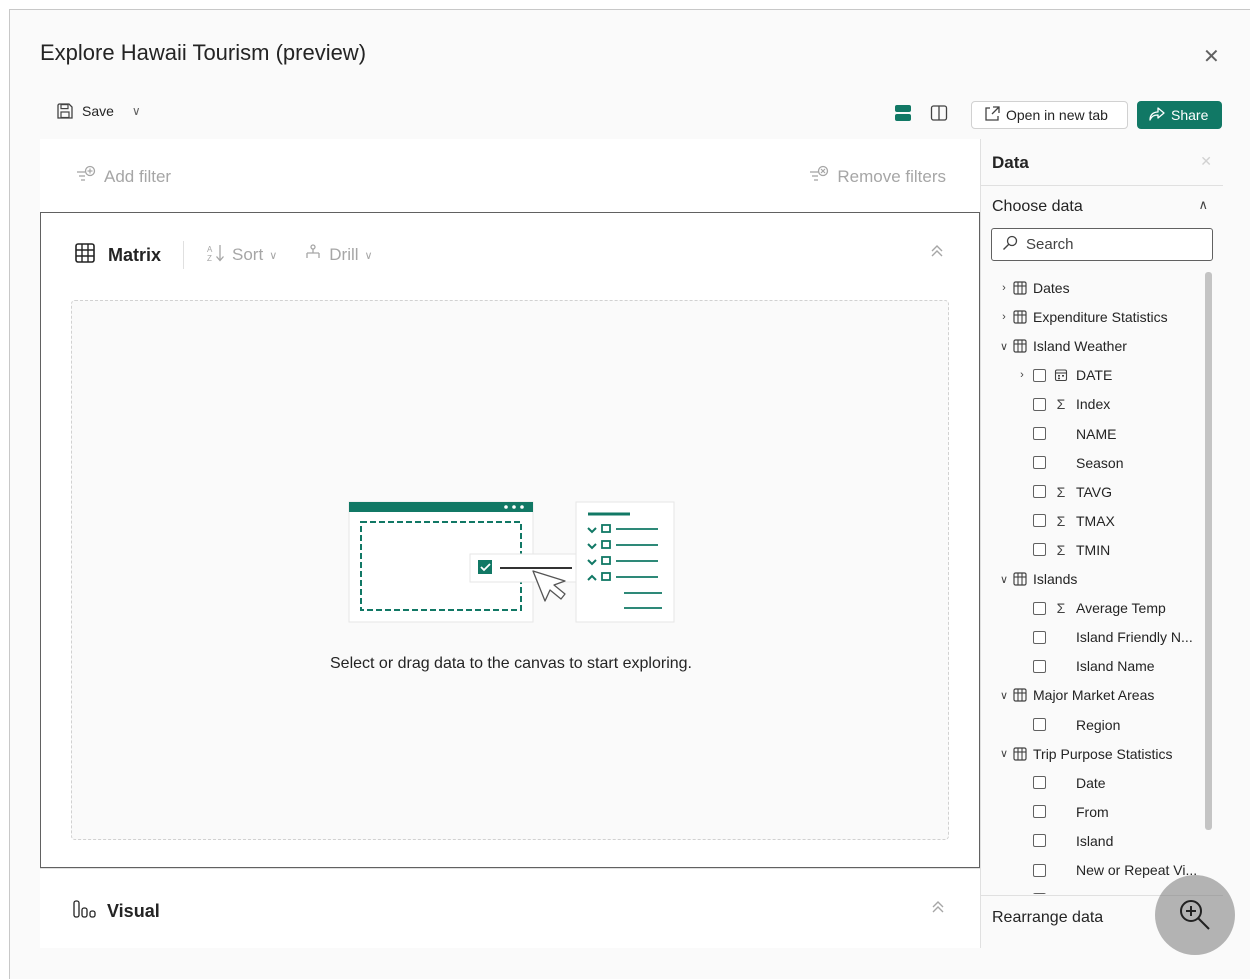 Image resolution: width=1250 pixels, height=979 pixels. What do you see at coordinates (891, 176) in the screenshot?
I see `remove-filters-label: Remove filters` at bounding box center [891, 176].